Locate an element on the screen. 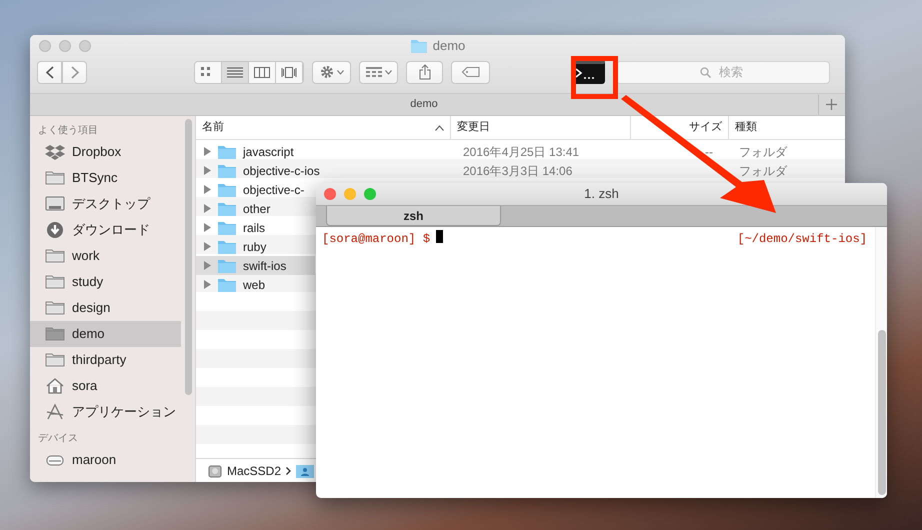  file-name: other is located at coordinates (256, 209).